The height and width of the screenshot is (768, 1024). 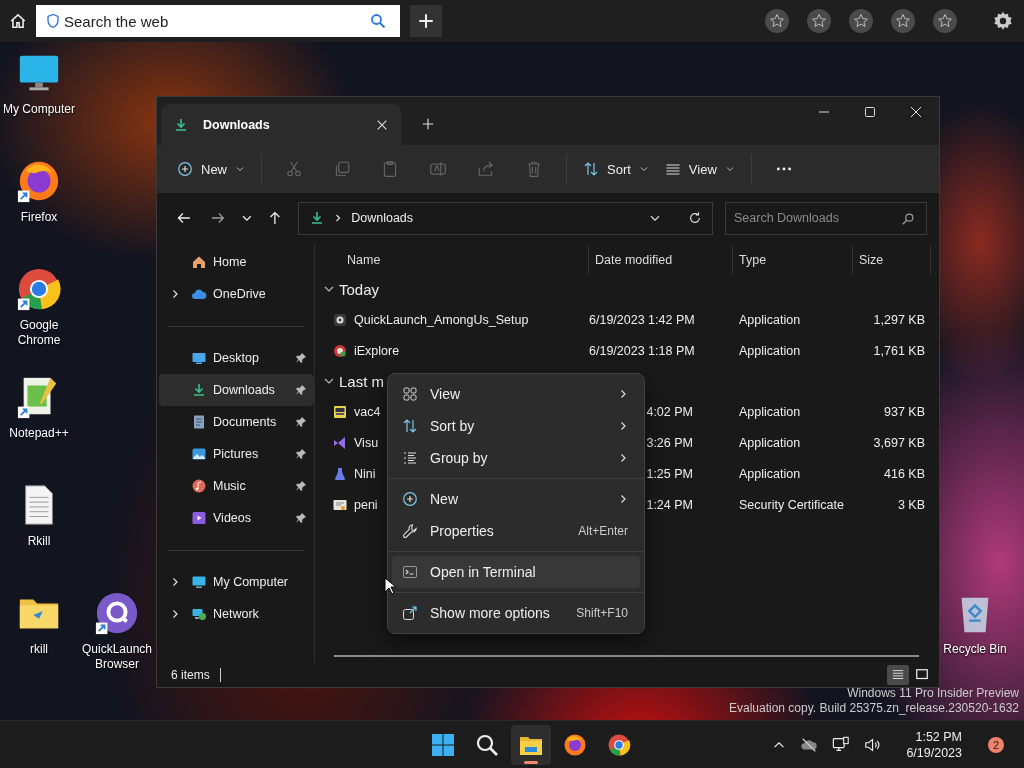 I want to click on navigation-item: Pictures, so click(x=236, y=454).